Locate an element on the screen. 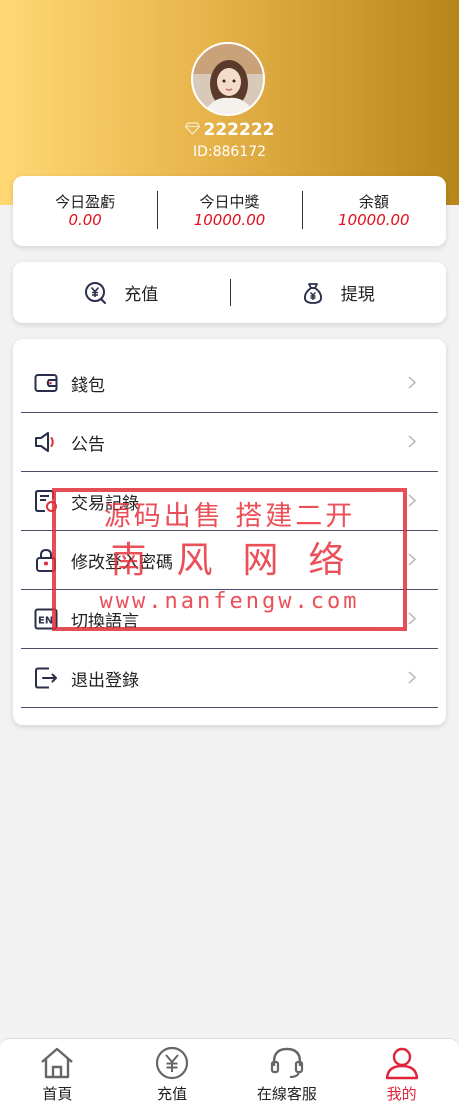  menu-item-label: 退出登錄 is located at coordinates (105, 680).